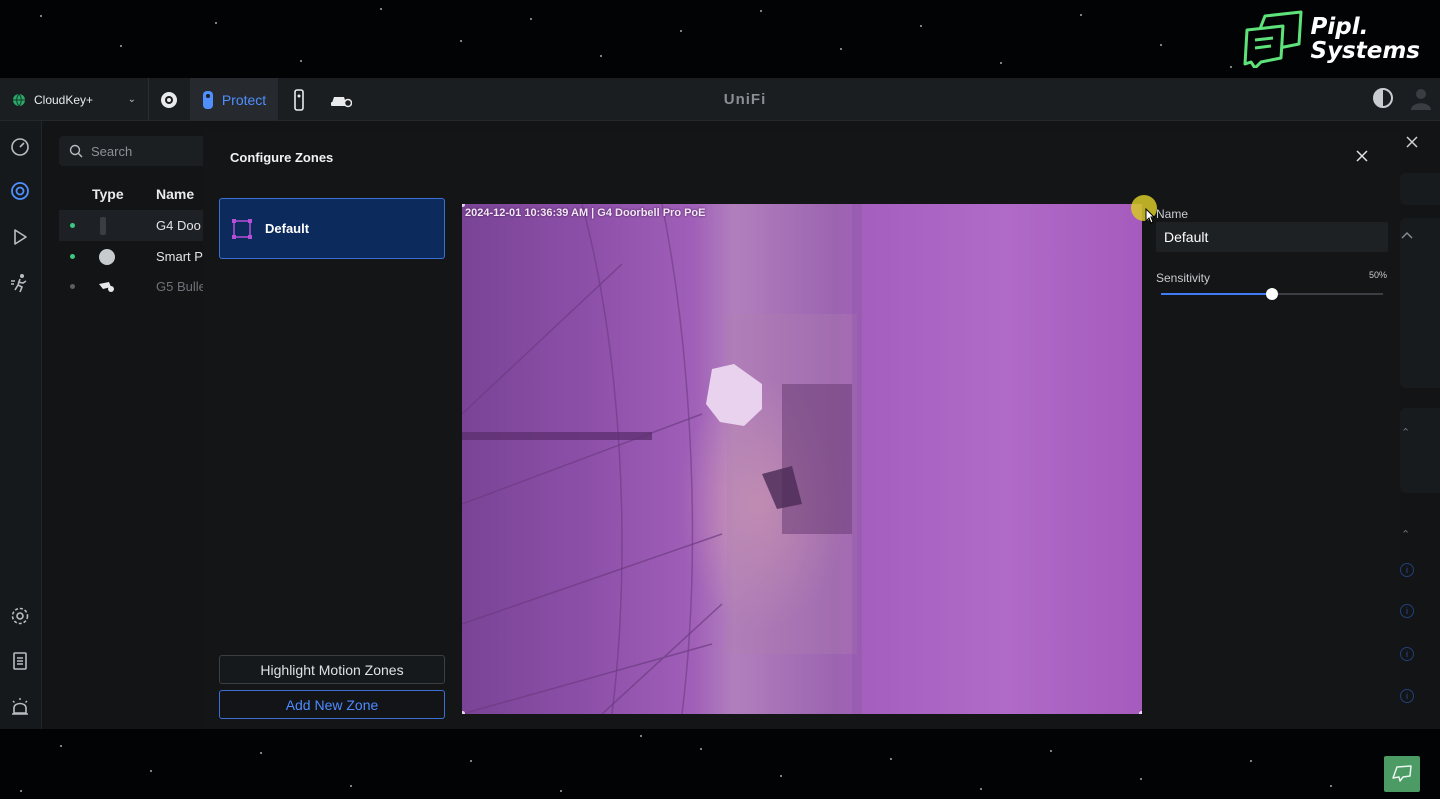  What do you see at coordinates (1365, 51) in the screenshot?
I see `brand-name-line2: Systems` at bounding box center [1365, 51].